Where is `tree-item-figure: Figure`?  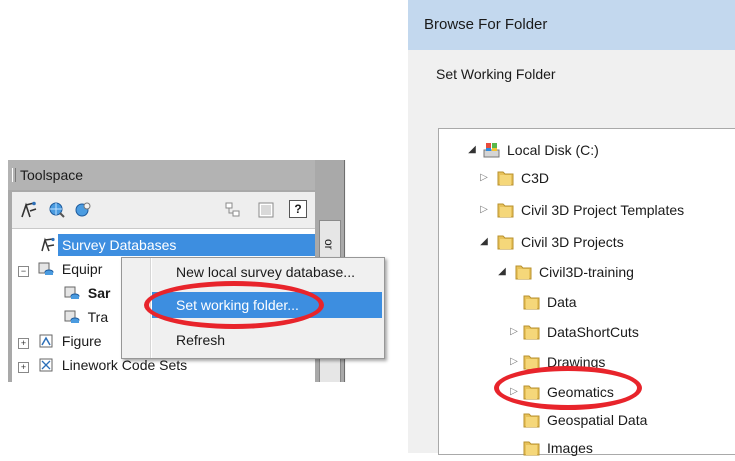
tree-item-figure: Figure is located at coordinates (70, 341).